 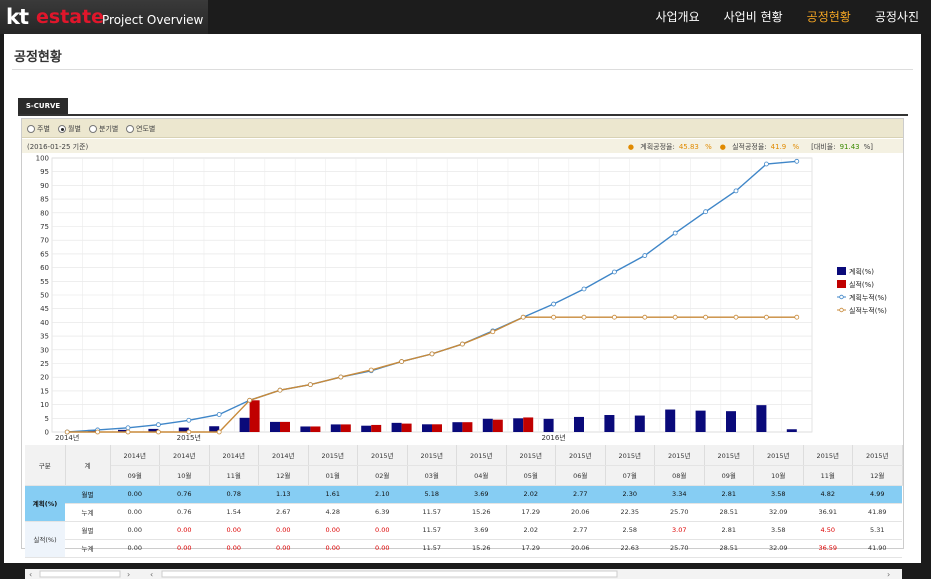 What do you see at coordinates (43, 129) in the screenshot?
I see `period-label: 주별` at bounding box center [43, 129].